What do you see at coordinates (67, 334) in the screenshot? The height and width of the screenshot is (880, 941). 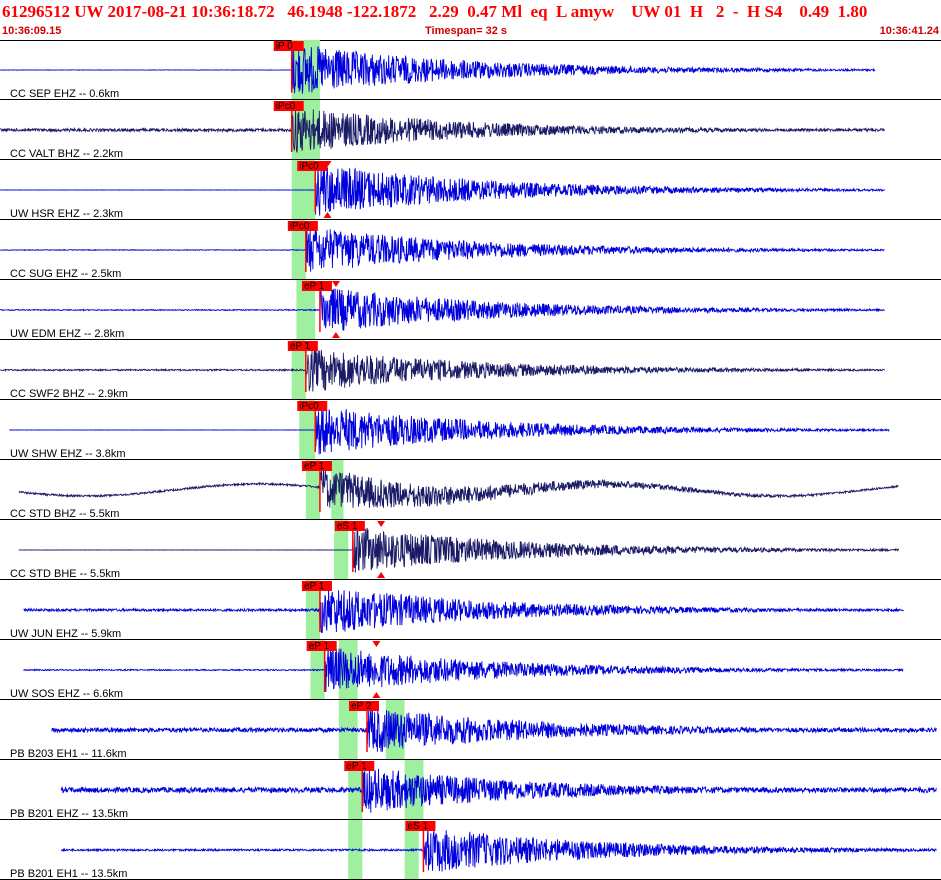 I see `station-label: UW EDM EHZ -- 2.8km` at bounding box center [67, 334].